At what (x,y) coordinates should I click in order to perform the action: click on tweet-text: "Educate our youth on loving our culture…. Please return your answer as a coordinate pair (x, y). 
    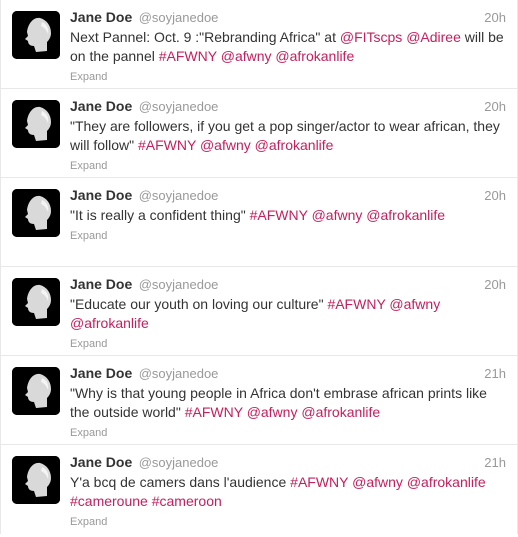
    Looking at the image, I should click on (288, 314).